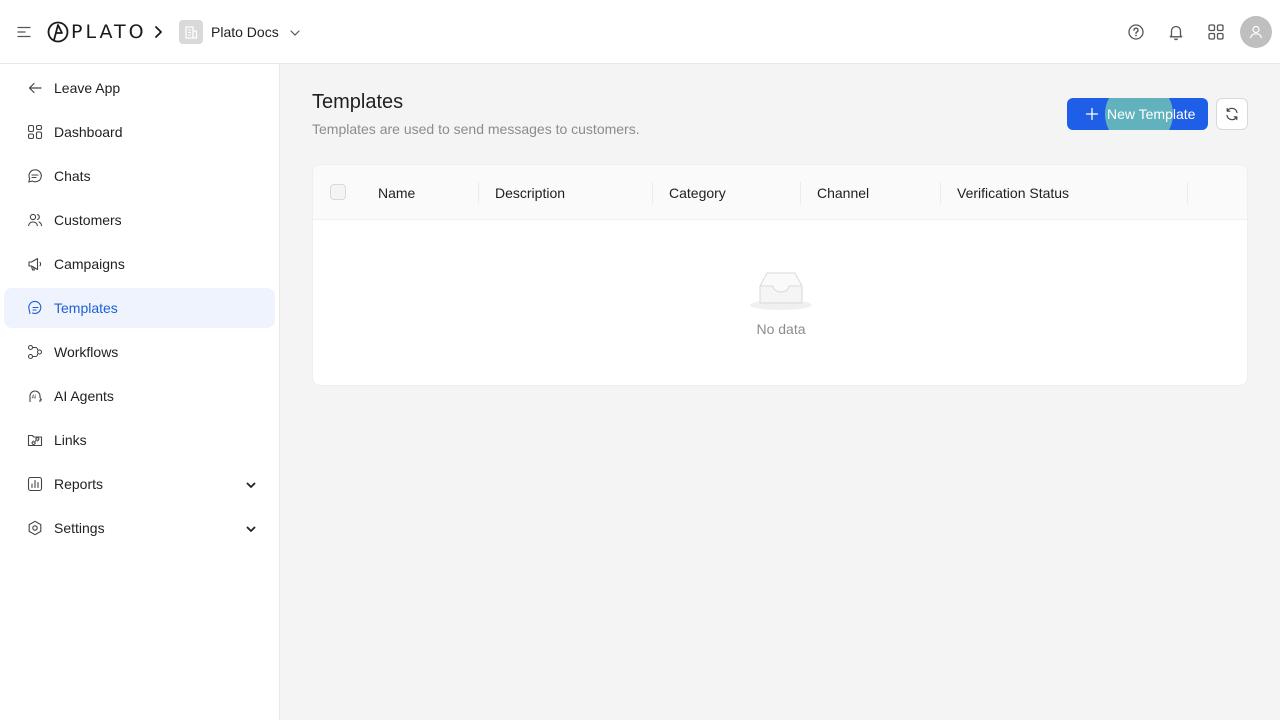  What do you see at coordinates (1136, 32) in the screenshot?
I see `help-icon` at bounding box center [1136, 32].